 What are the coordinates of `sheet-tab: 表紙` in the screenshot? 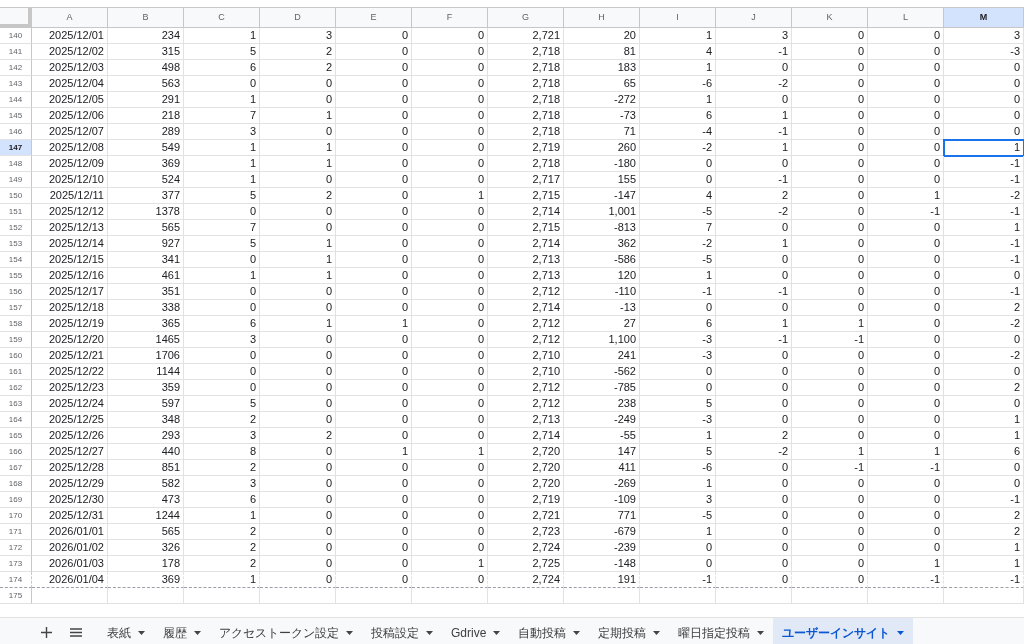 It's located at (126, 631).